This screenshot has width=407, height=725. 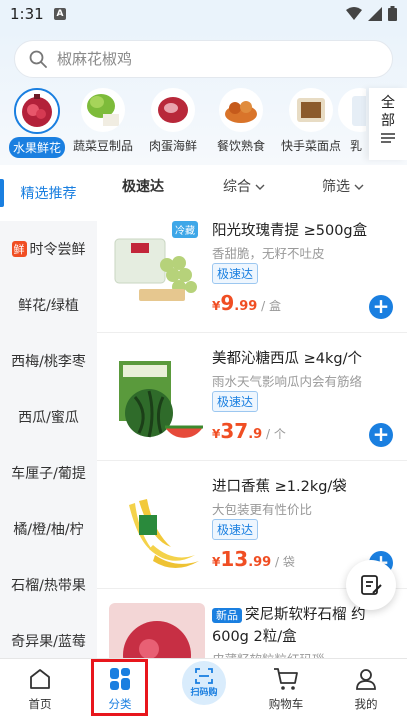 What do you see at coordinates (289, 613) in the screenshot?
I see `product-title: 新品 突尼斯软籽石榴 约` at bounding box center [289, 613].